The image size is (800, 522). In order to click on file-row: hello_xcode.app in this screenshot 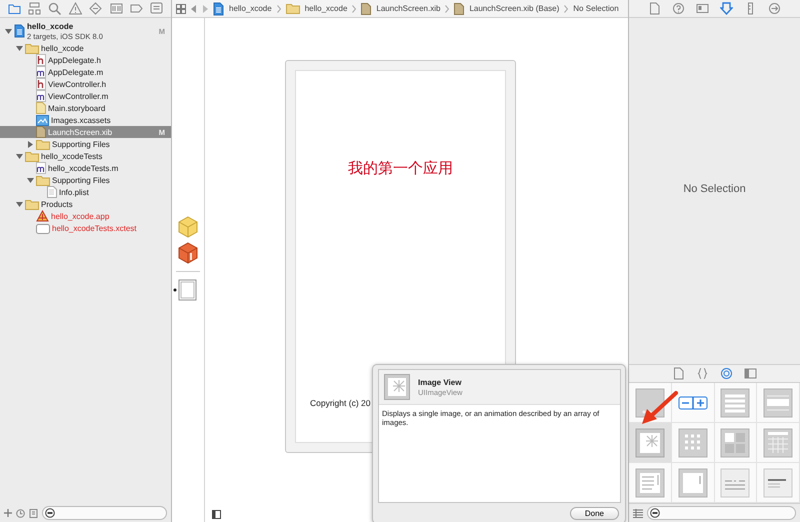, I will do `click(85, 216)`.